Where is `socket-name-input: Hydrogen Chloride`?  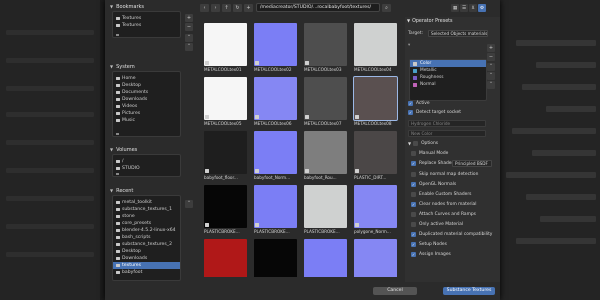 socket-name-input: Hydrogen Chloride is located at coordinates (447, 123).